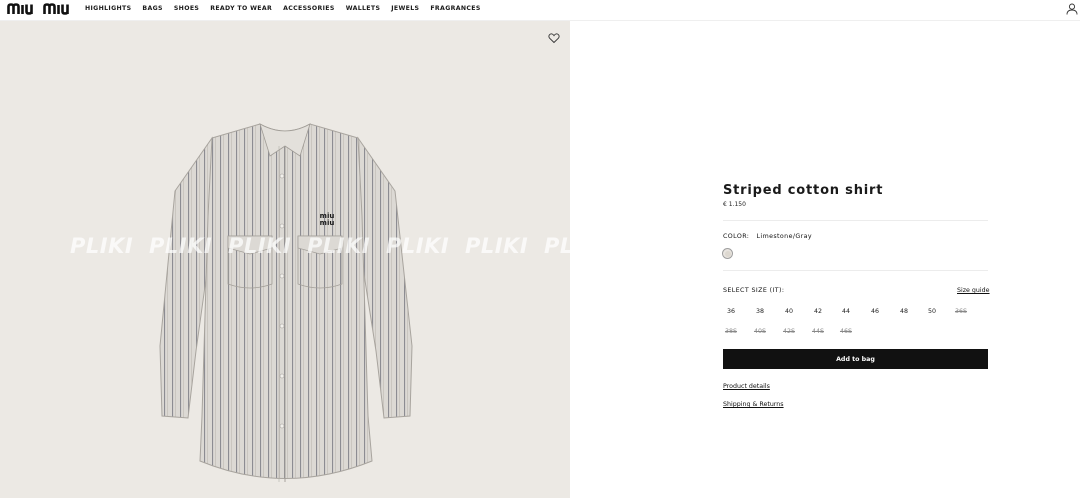 This screenshot has width=1080, height=498. I want to click on color-row: COLOR: Limestone/Gray, so click(767, 236).